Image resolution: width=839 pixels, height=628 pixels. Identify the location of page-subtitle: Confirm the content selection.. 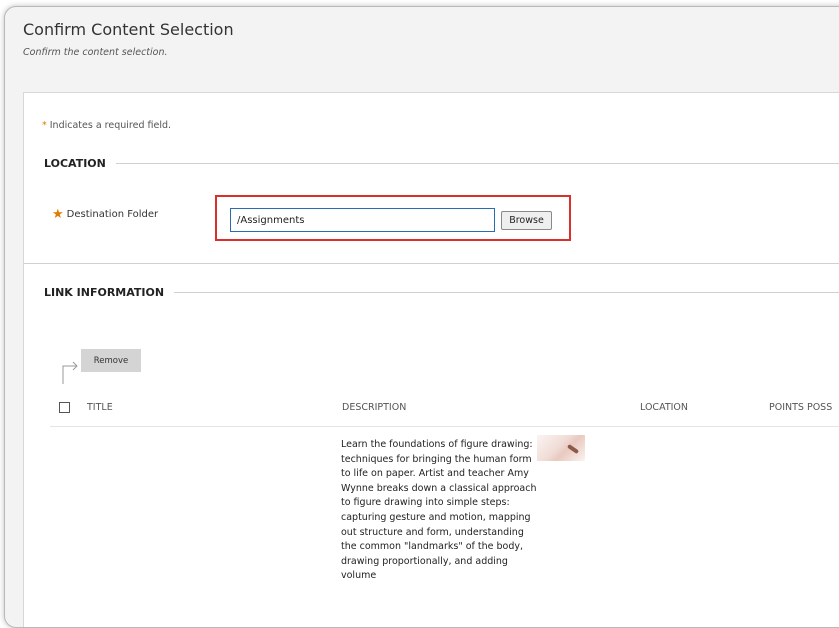
(95, 52).